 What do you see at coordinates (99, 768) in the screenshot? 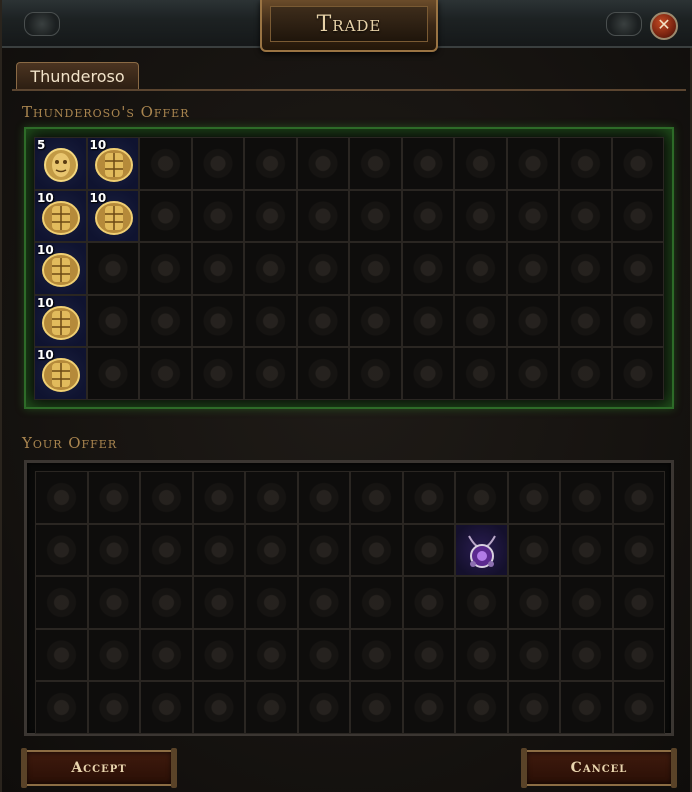
I see `accept-button: Accept` at bounding box center [99, 768].